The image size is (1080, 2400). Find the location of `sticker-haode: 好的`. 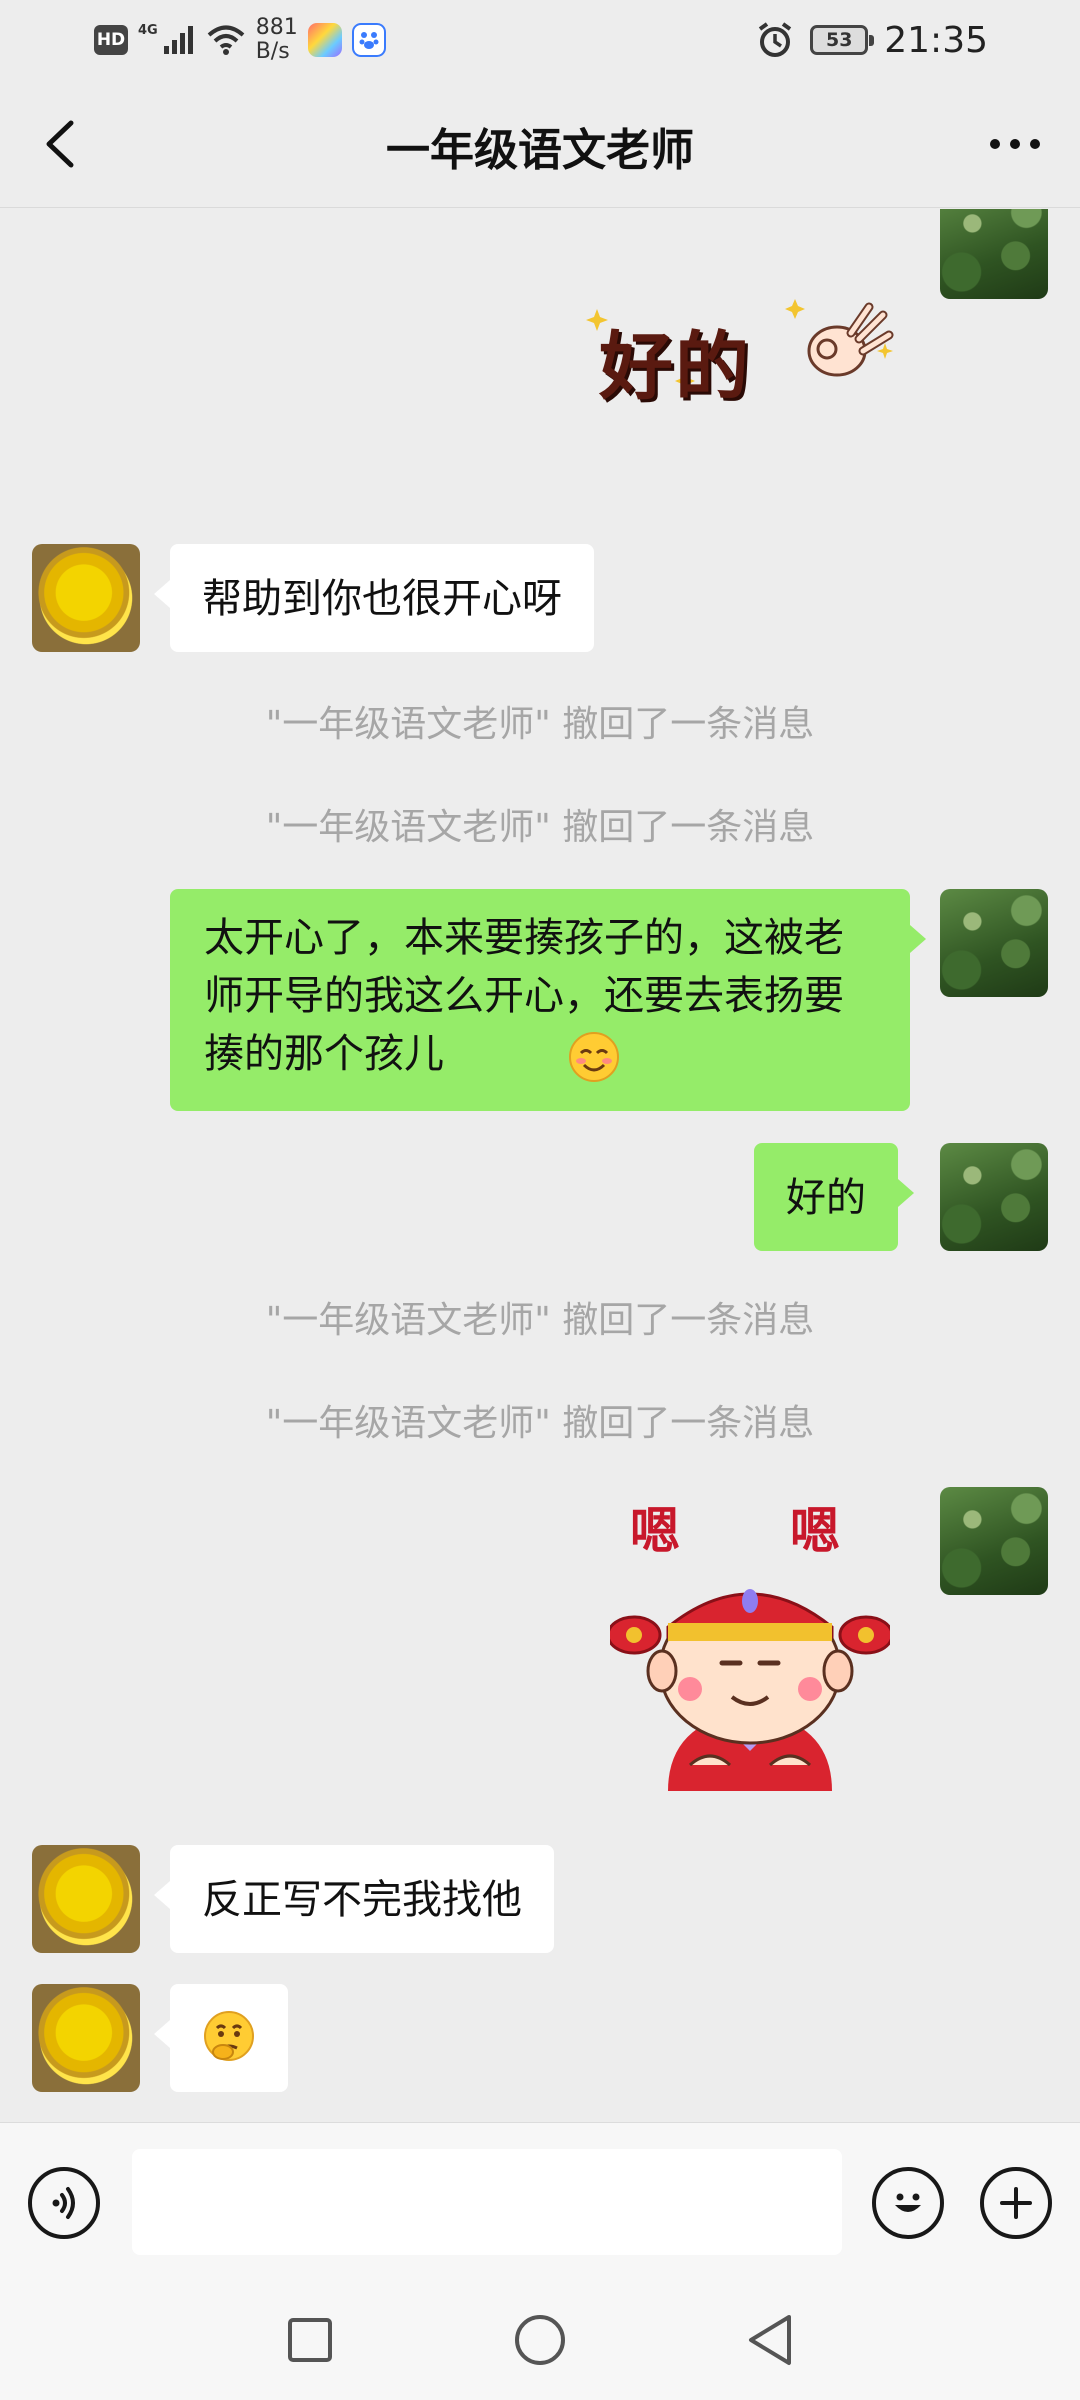

sticker-haode: 好的 is located at coordinates (745, 351).